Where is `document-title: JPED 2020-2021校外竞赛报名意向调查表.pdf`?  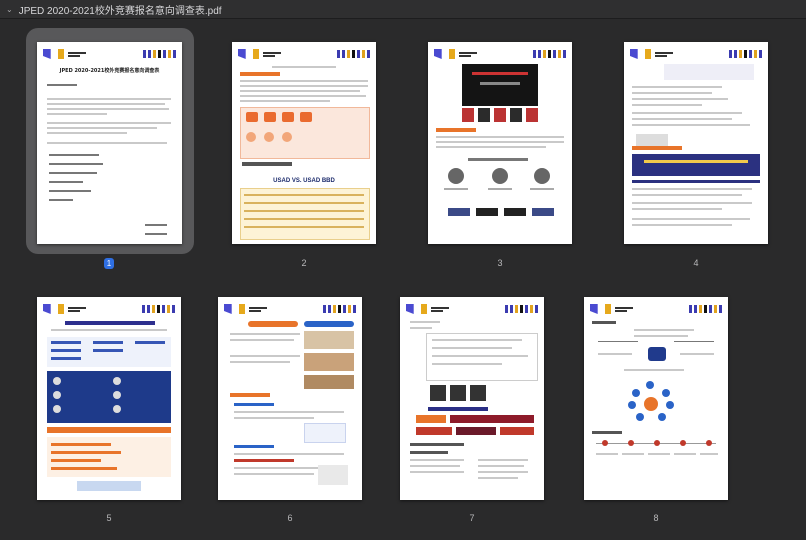 document-title: JPED 2020-2021校外竞赛报名意向调查表.pdf is located at coordinates (120, 11).